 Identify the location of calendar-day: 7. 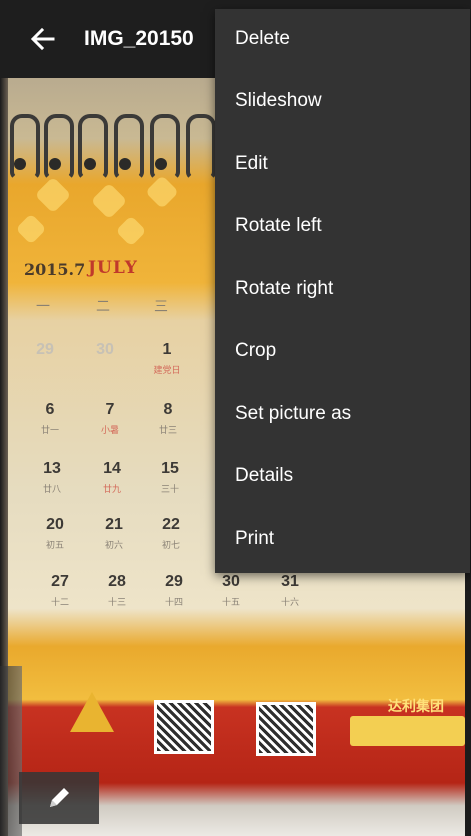
(110, 409).